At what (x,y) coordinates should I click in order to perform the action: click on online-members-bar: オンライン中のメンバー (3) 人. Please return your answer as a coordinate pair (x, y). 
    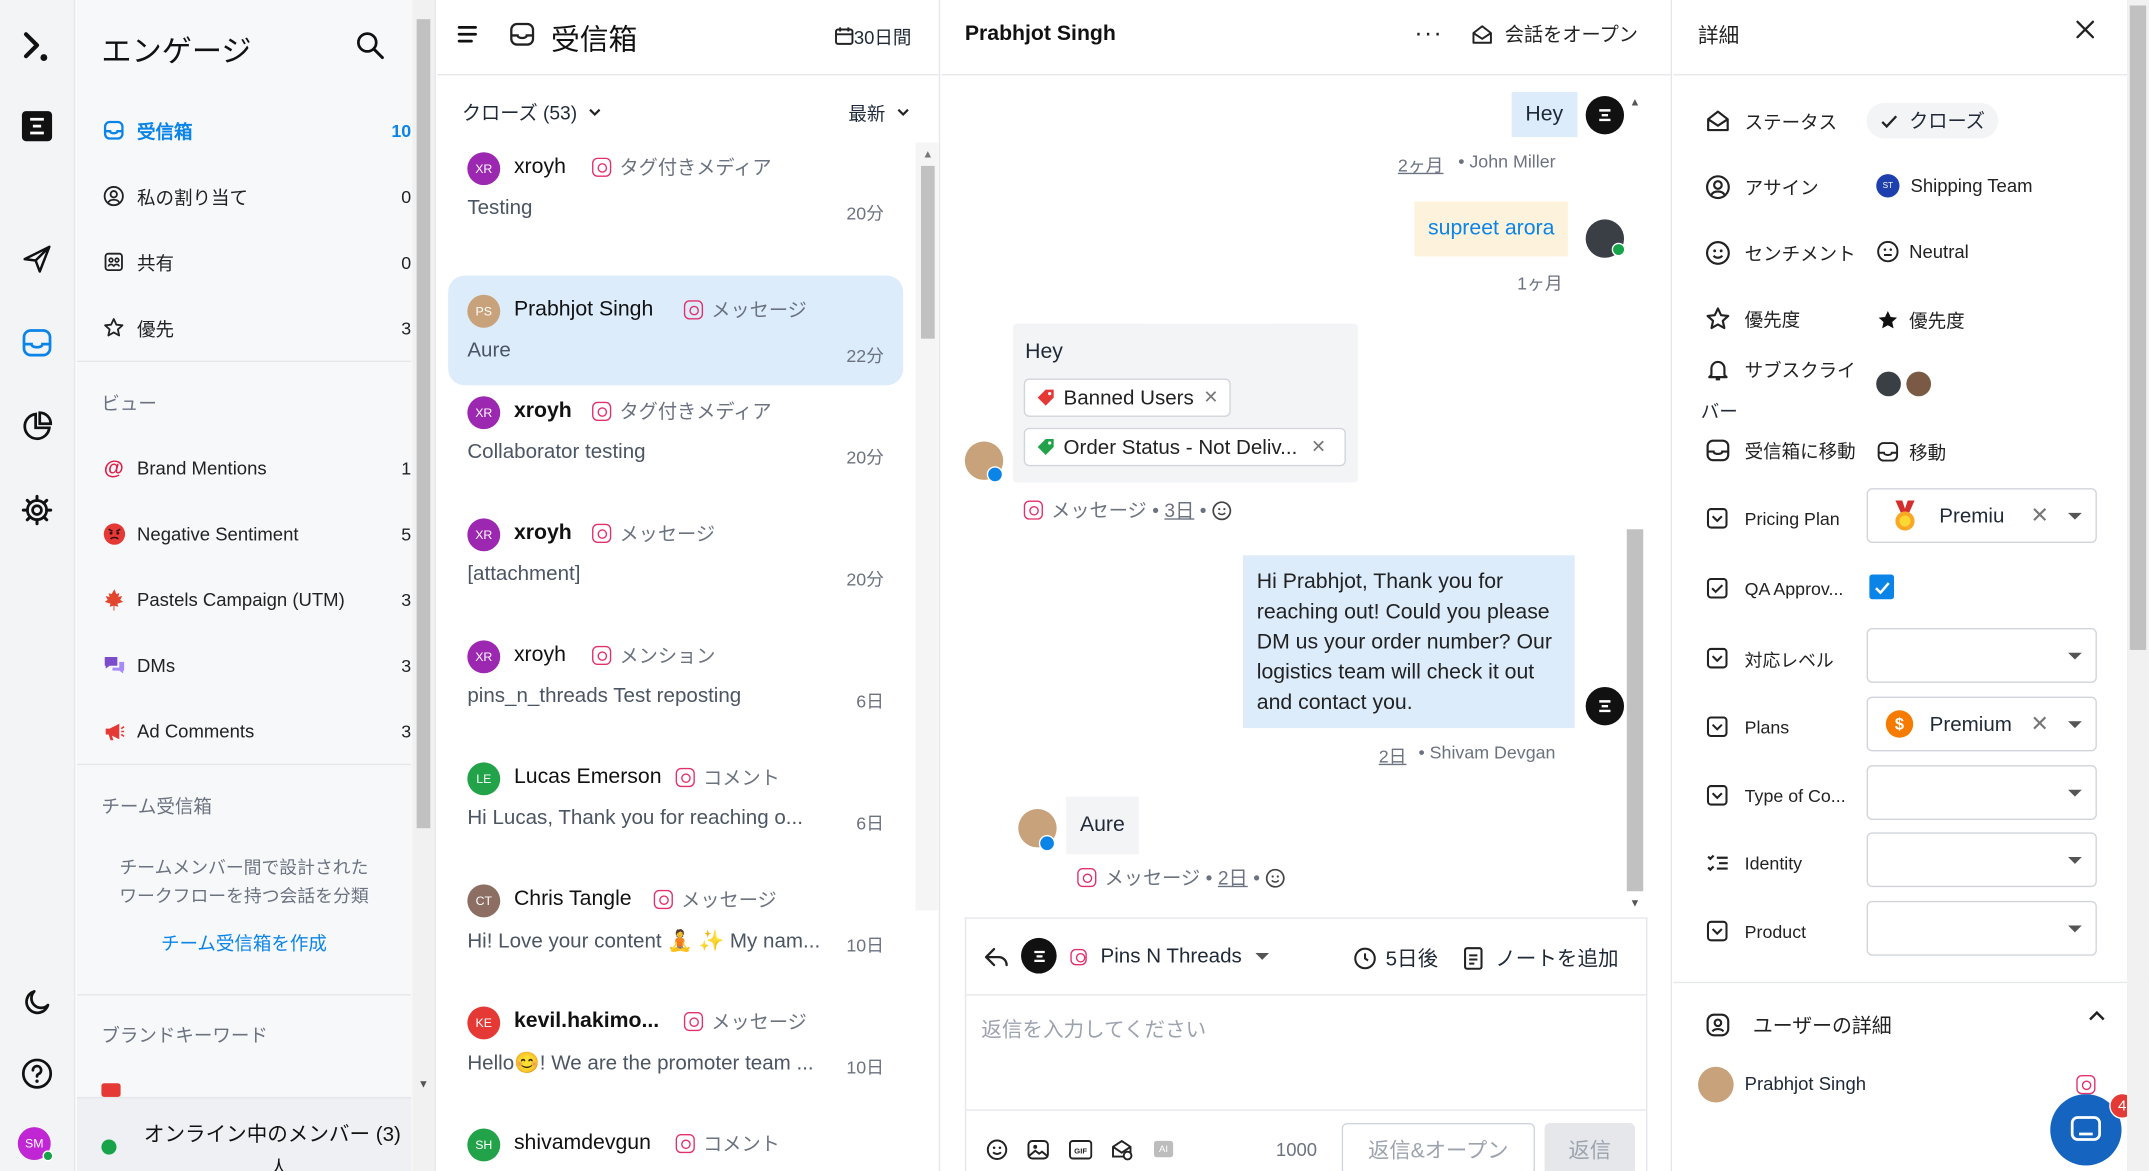
    Looking at the image, I should click on (244, 1133).